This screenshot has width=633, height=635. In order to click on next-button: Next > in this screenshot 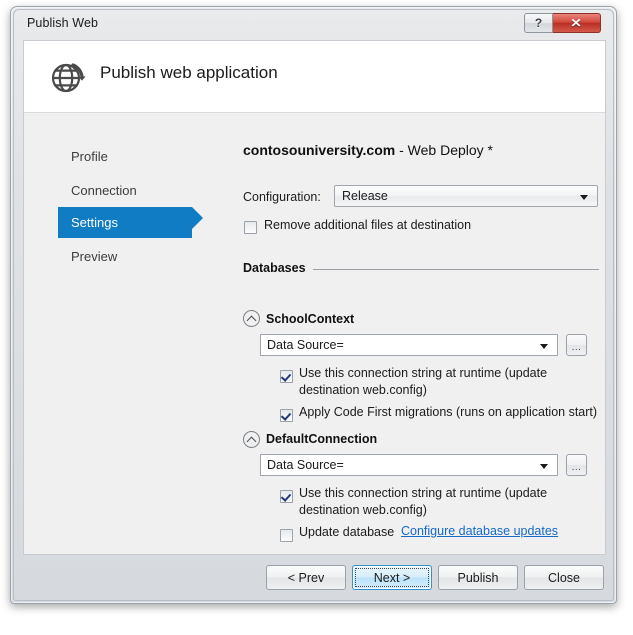, I will do `click(392, 577)`.